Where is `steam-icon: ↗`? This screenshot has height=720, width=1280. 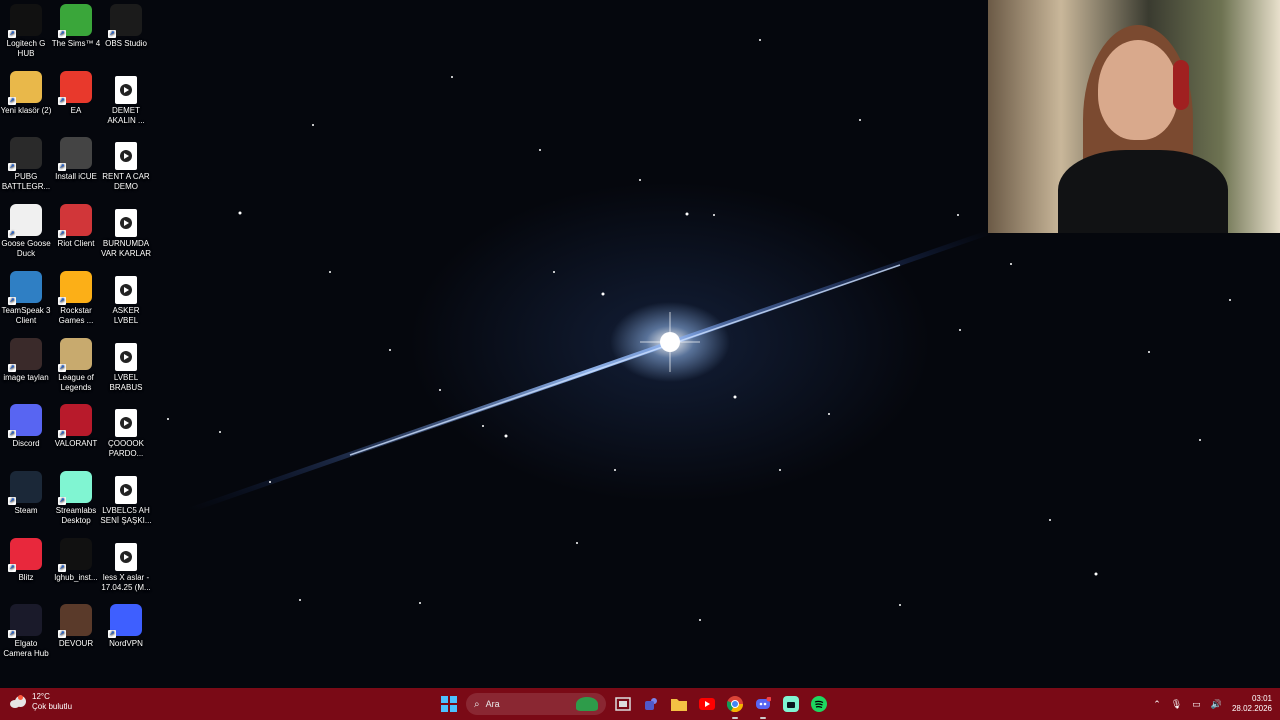
steam-icon: ↗ is located at coordinates (25, 487).